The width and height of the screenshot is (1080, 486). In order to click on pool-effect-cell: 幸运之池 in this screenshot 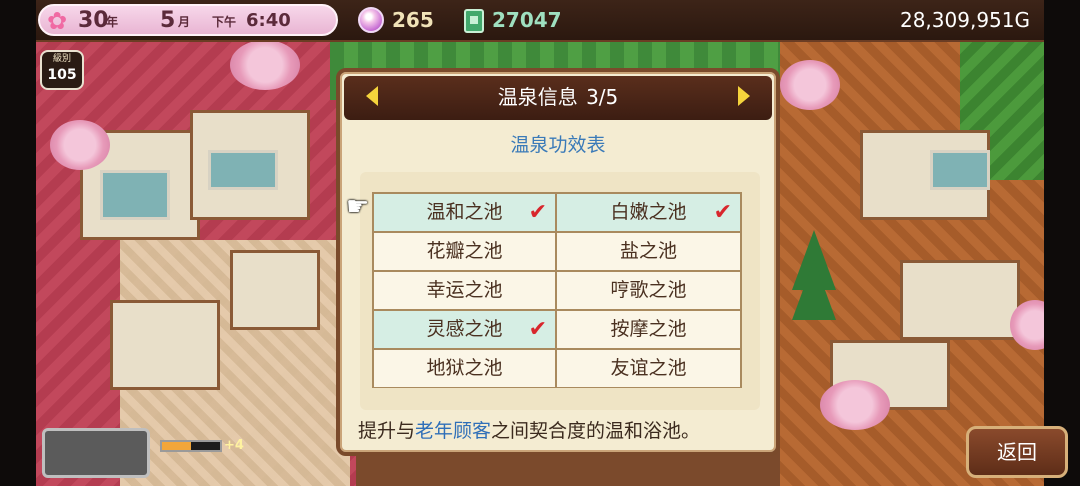, I will do `click(465, 291)`.